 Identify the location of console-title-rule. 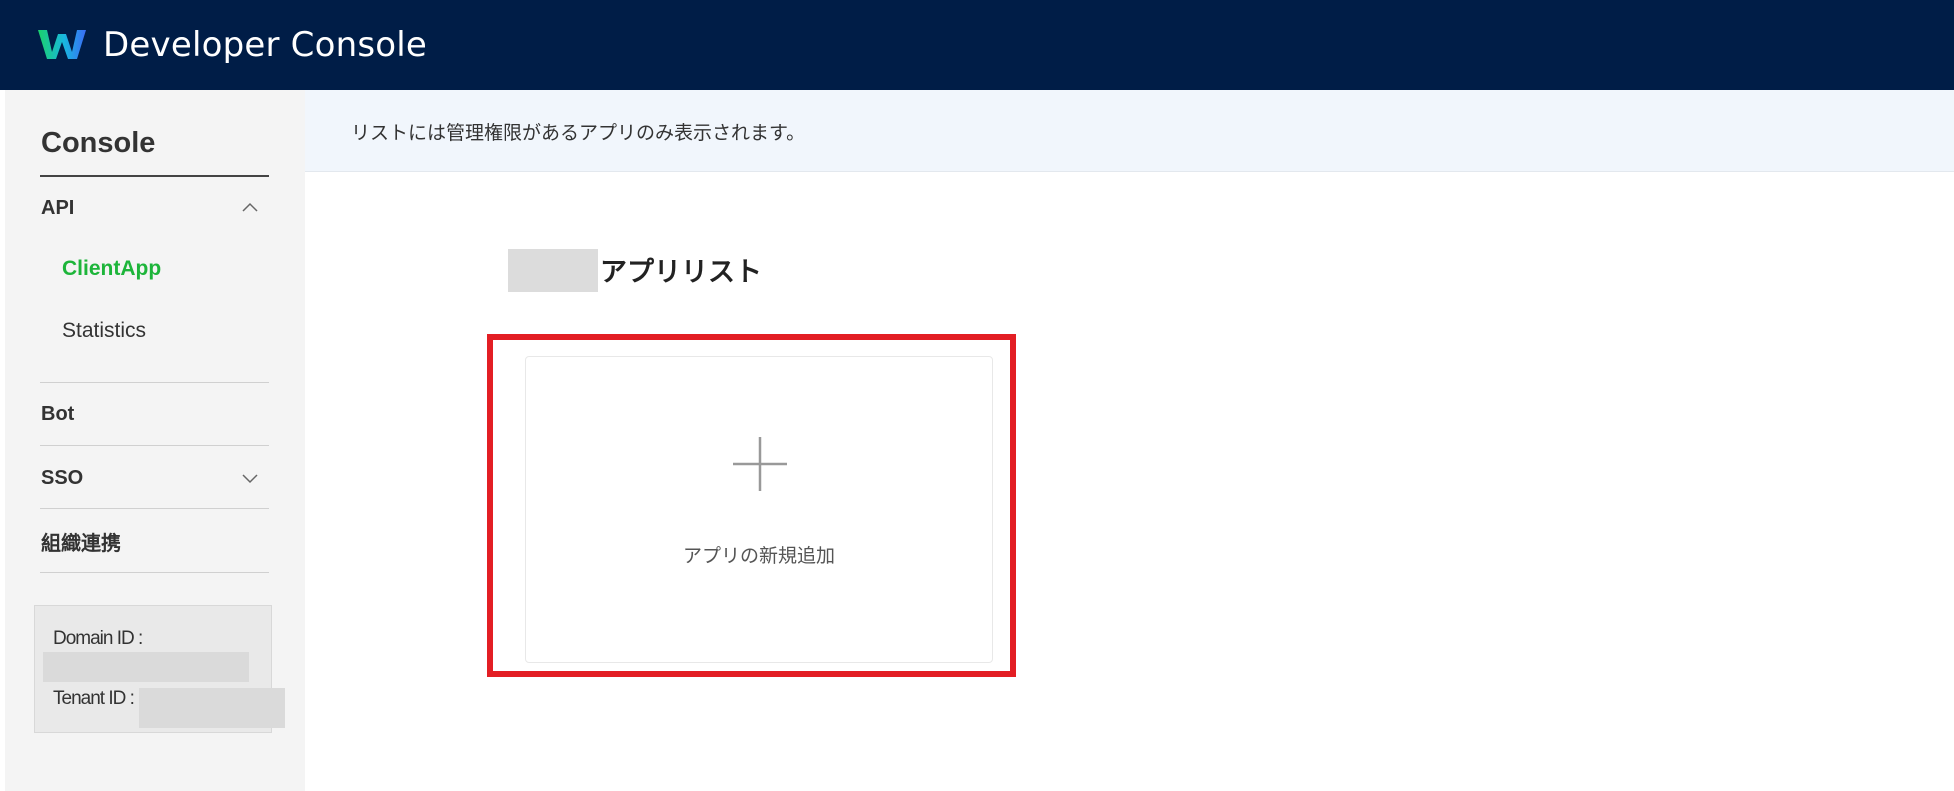
(154, 176).